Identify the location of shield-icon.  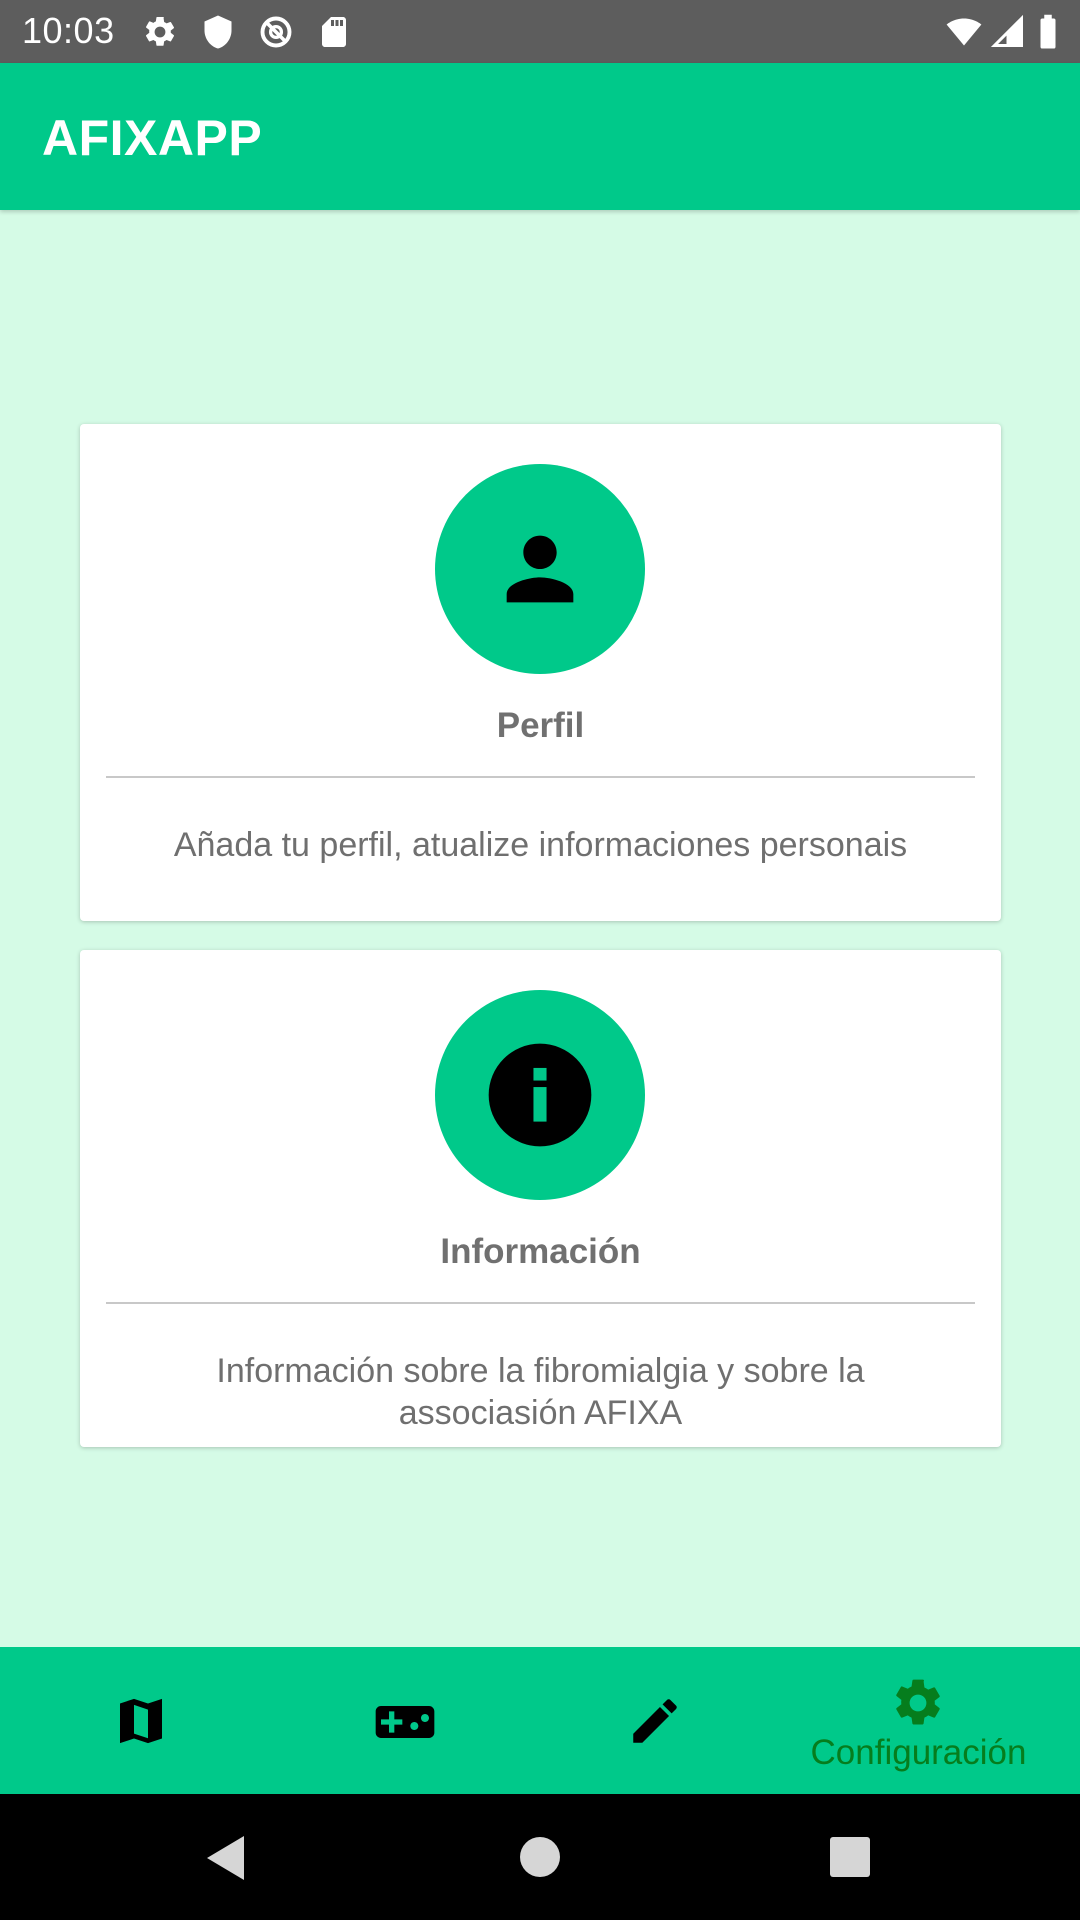
(218, 32).